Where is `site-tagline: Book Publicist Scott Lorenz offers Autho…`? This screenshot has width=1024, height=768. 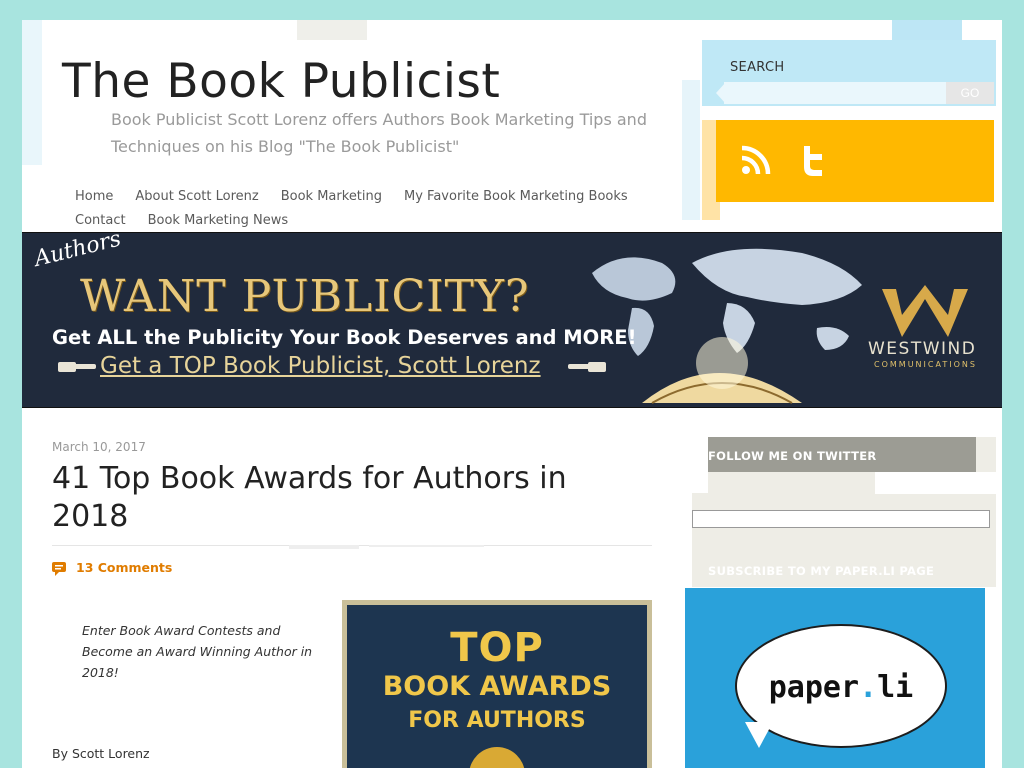
site-tagline: Book Publicist Scott Lorenz offers Autho… is located at coordinates (379, 133).